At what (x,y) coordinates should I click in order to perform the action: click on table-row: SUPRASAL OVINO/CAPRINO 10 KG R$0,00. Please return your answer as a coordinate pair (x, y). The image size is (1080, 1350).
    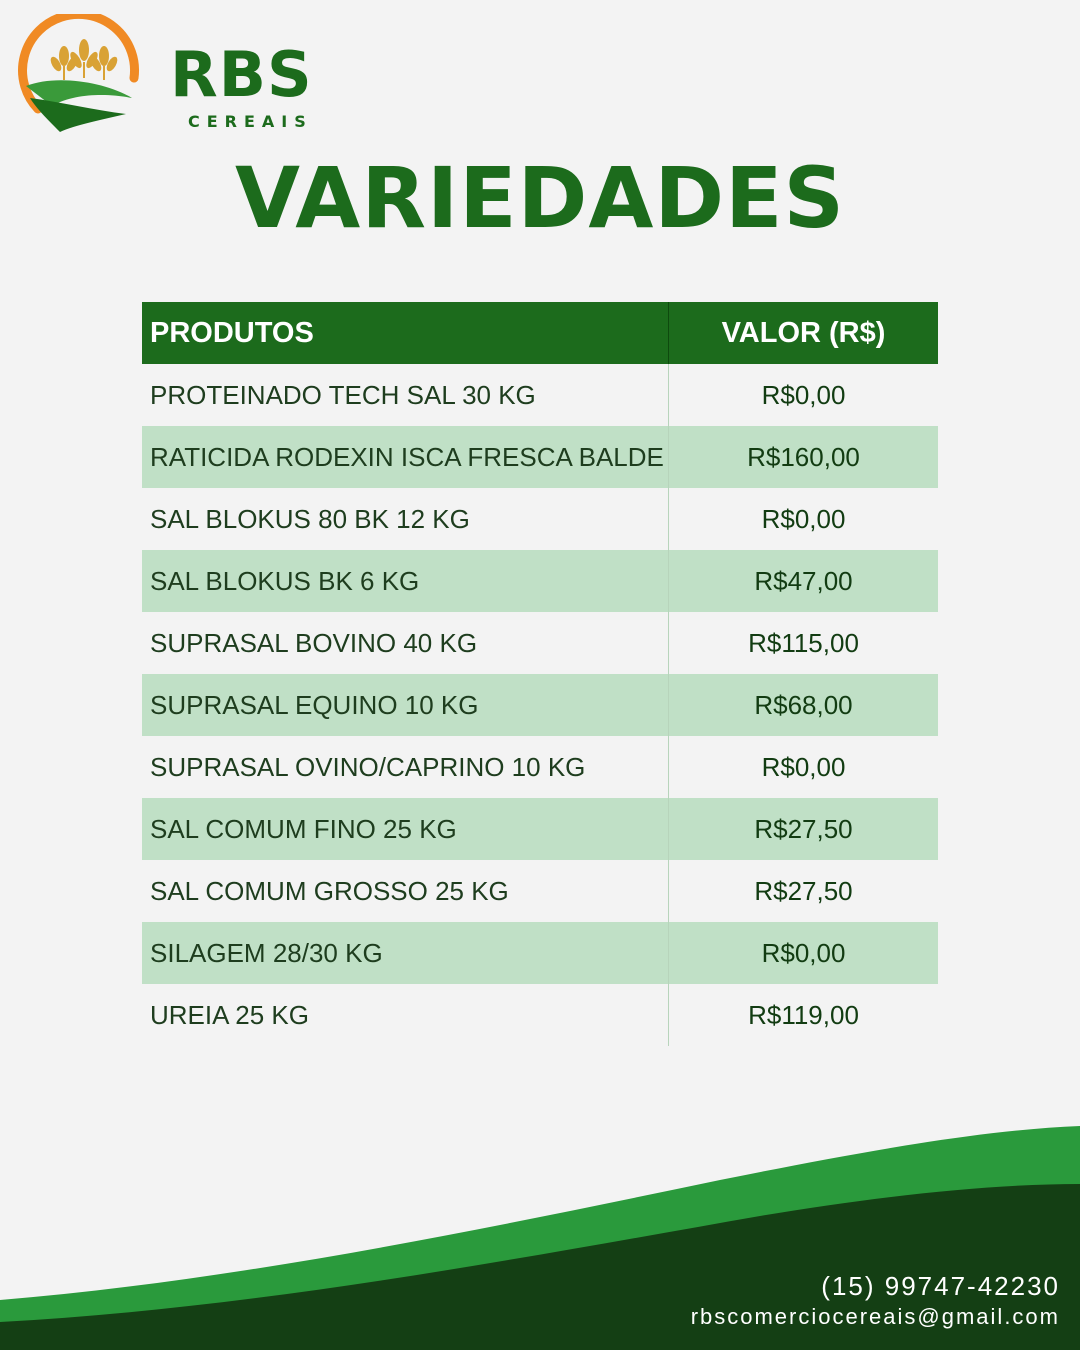
    Looking at the image, I should click on (540, 767).